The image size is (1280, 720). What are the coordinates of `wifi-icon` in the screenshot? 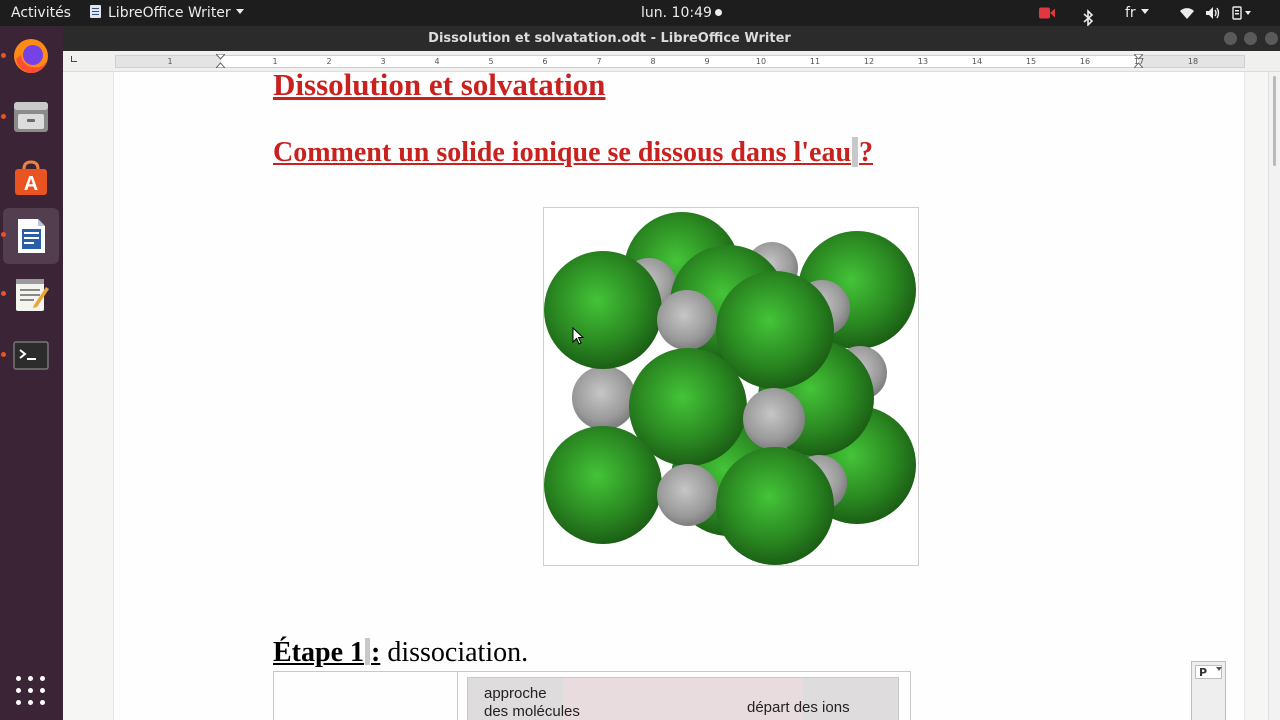 It's located at (1187, 13).